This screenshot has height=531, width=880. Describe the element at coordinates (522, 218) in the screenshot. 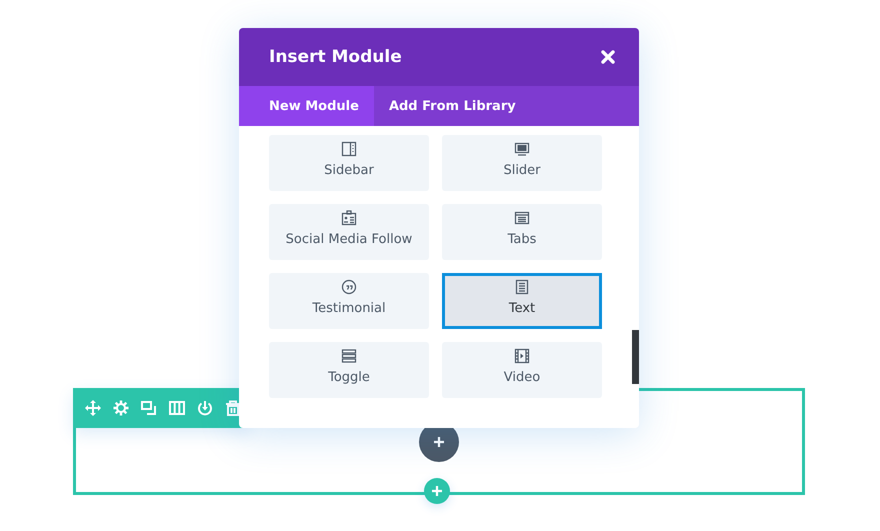

I see `tabs-icon` at that location.